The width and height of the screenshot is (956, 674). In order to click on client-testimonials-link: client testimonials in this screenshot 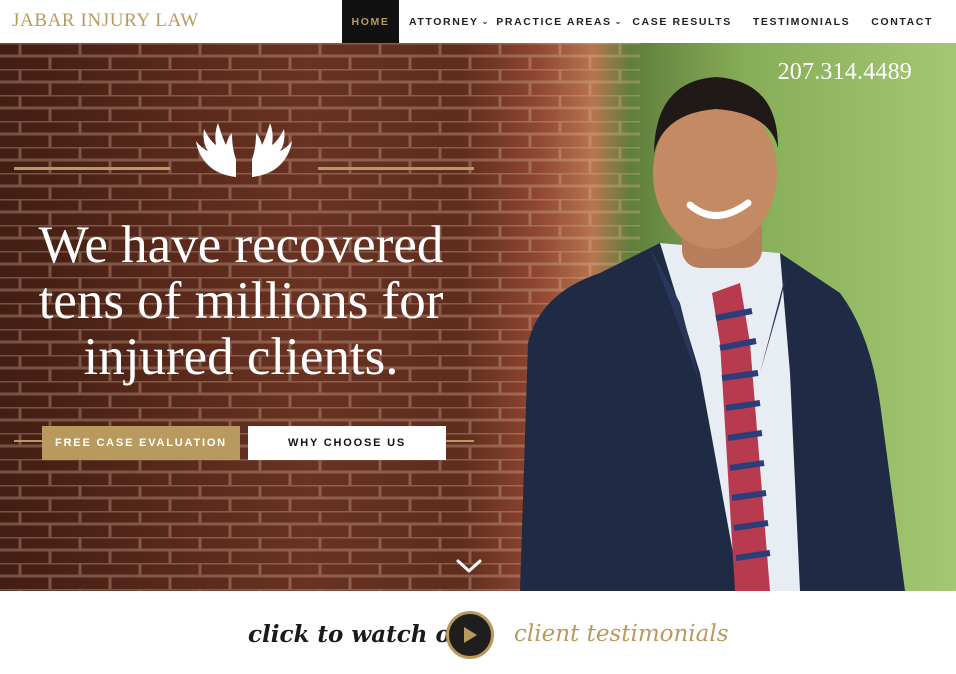, I will do `click(621, 634)`.